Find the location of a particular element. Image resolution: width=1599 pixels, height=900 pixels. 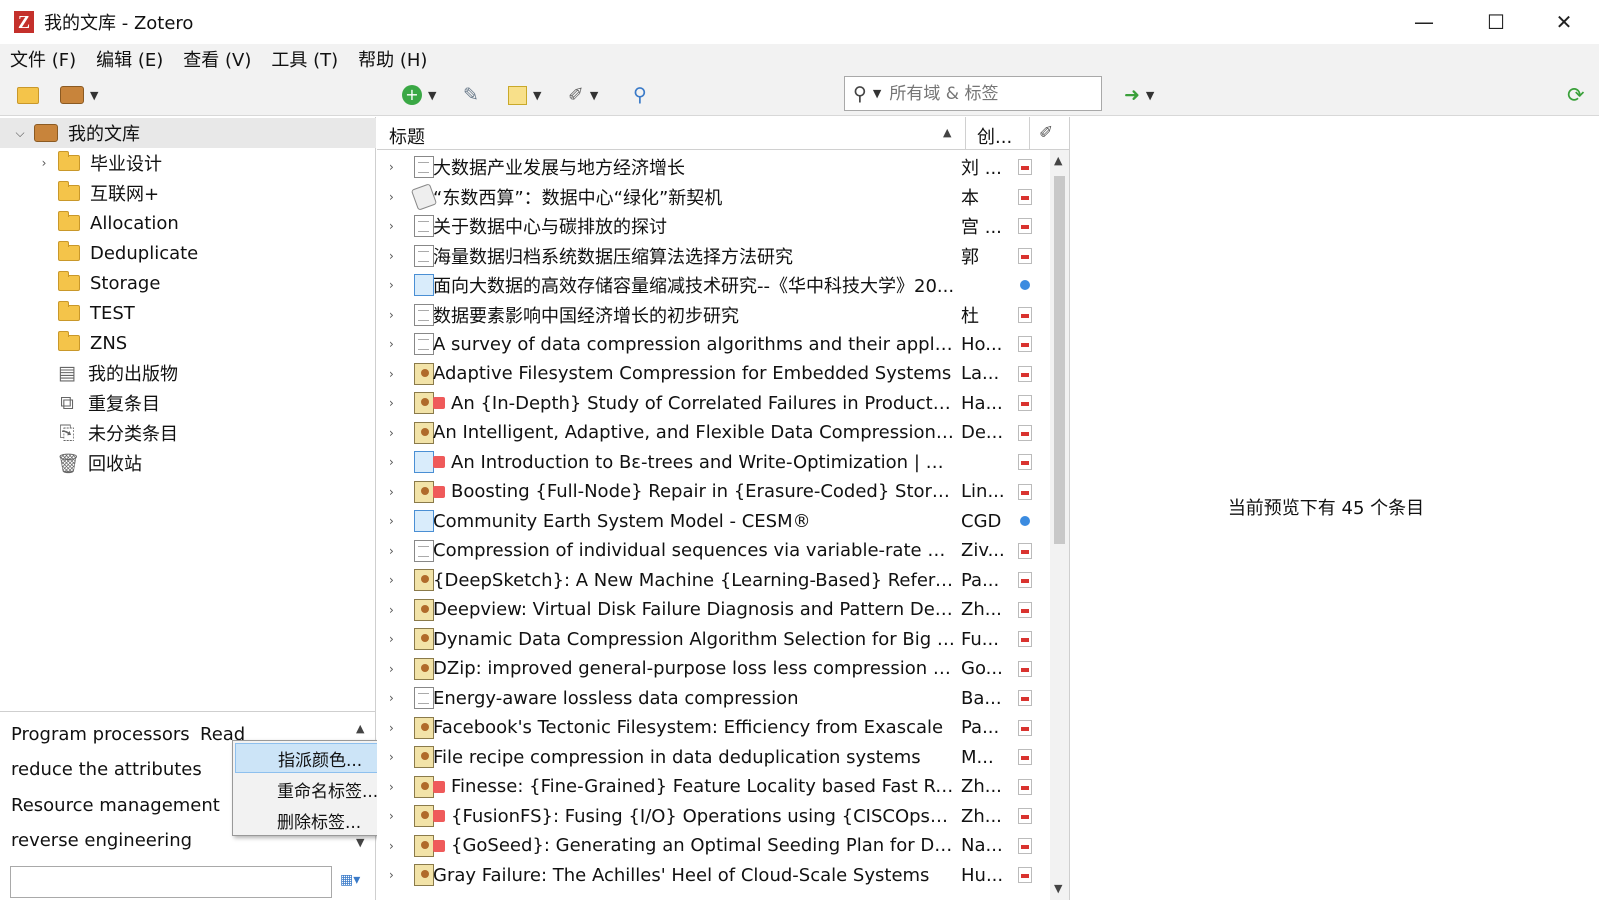

search-box: ⚲ ▼ is located at coordinates (973, 93).